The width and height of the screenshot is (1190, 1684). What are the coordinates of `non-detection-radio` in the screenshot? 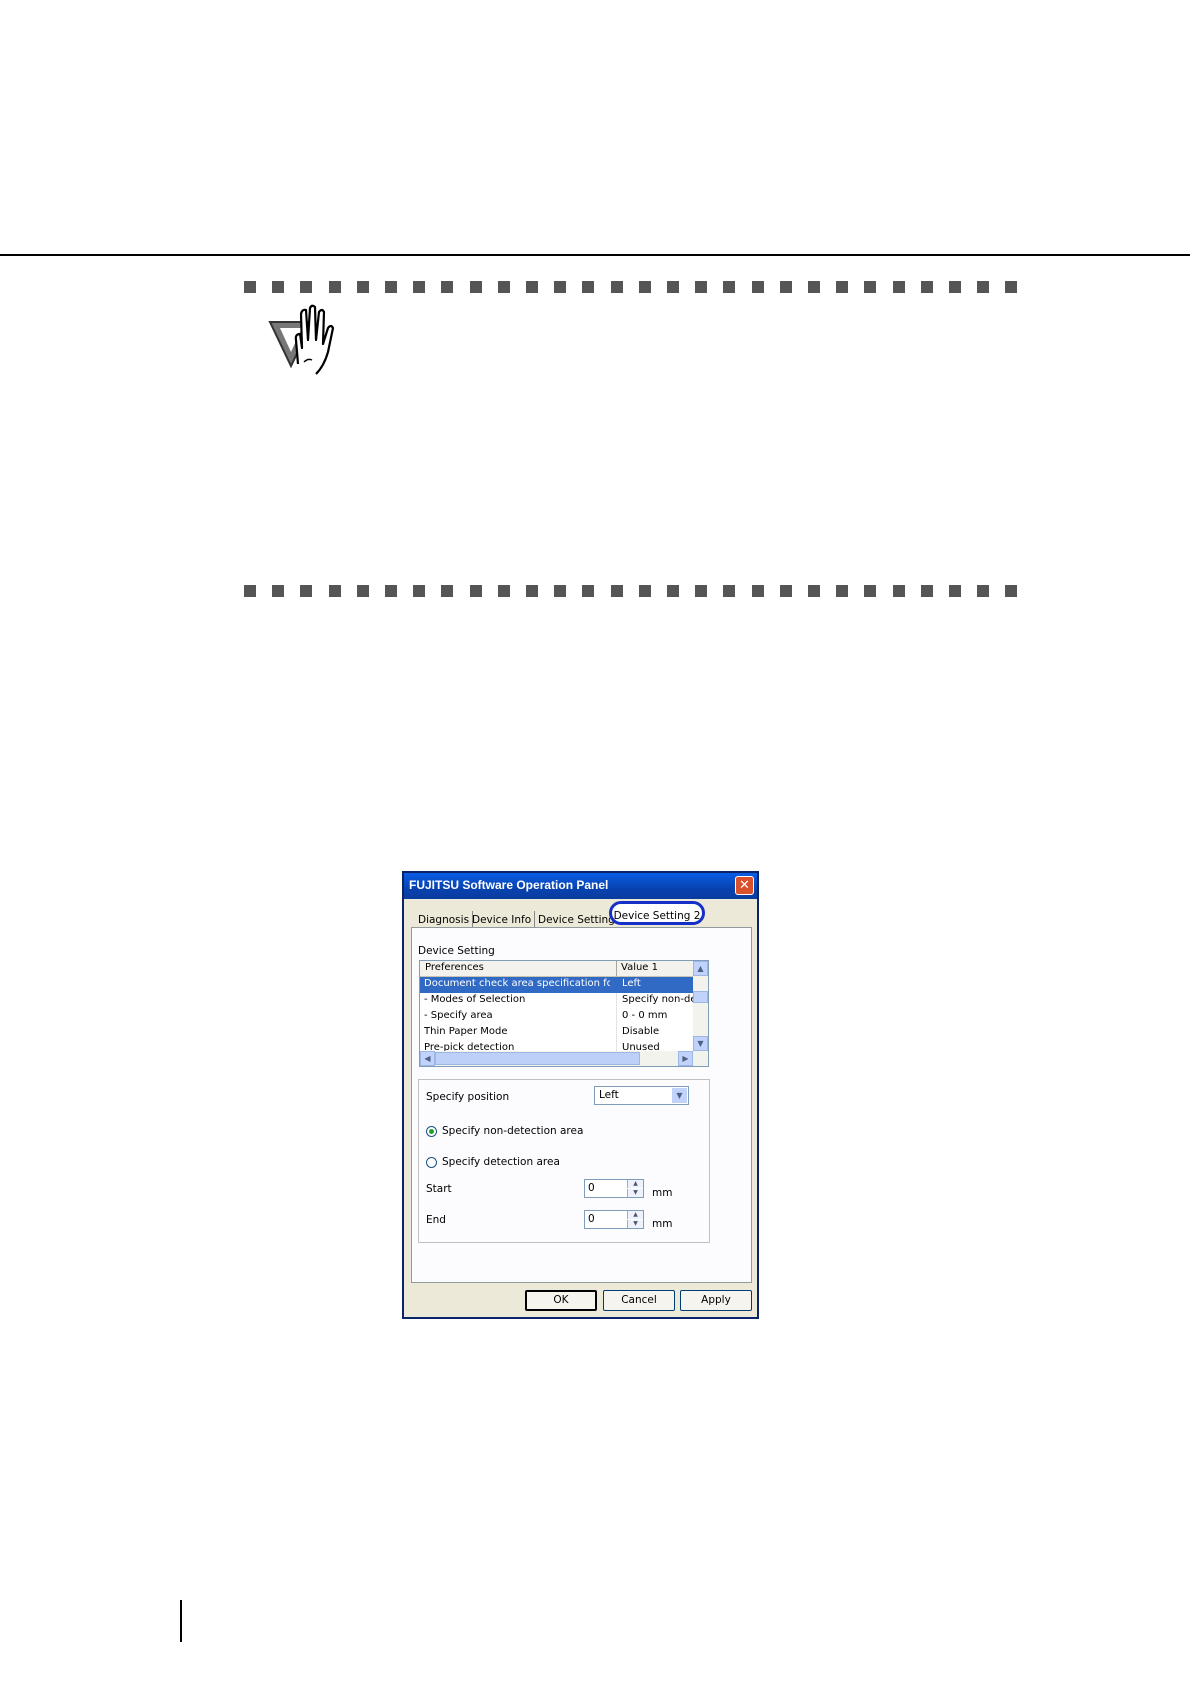 It's located at (431, 1131).